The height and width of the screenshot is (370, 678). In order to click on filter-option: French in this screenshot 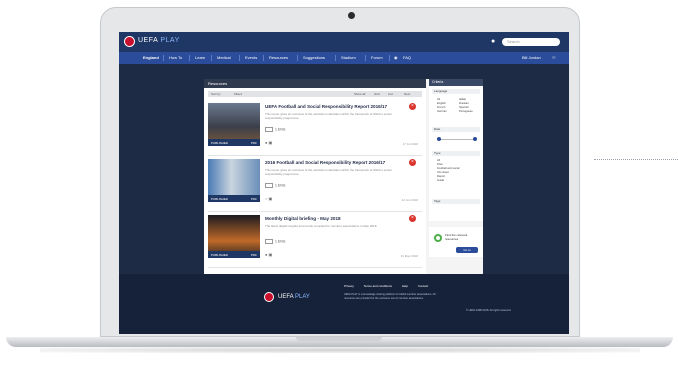, I will do `click(441, 107)`.